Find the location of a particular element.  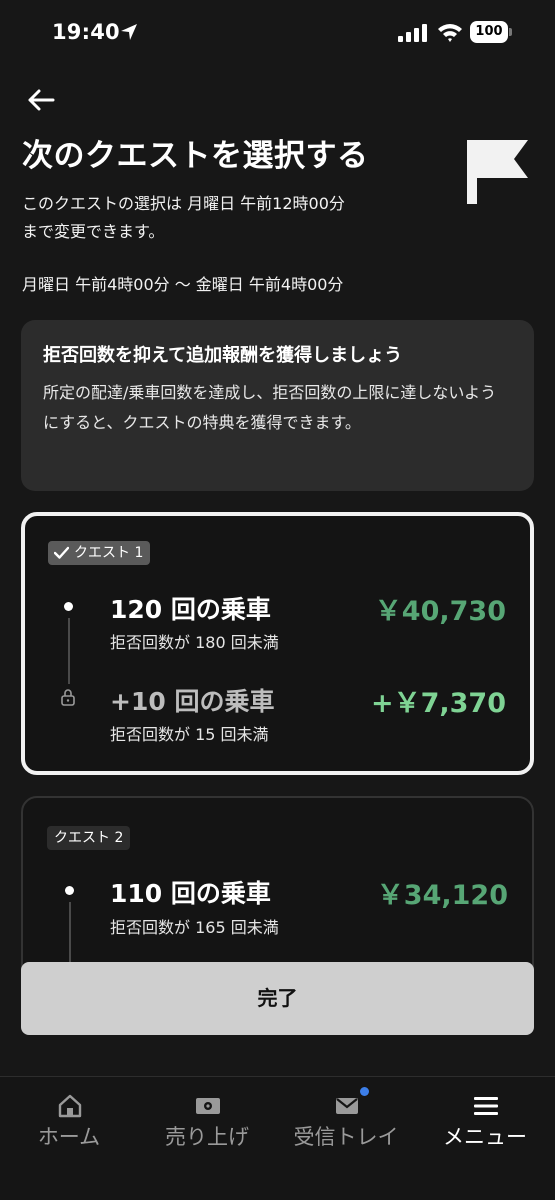

tier-label: 120 回の乗車 is located at coordinates (190, 609).